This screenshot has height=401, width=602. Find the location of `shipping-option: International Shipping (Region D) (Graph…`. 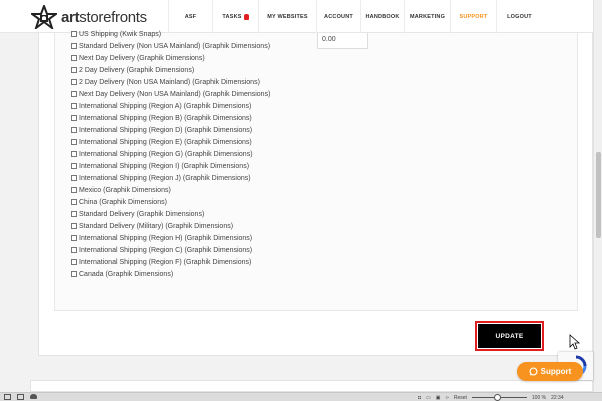

shipping-option: International Shipping (Region D) (Graph… is located at coordinates (170, 130).